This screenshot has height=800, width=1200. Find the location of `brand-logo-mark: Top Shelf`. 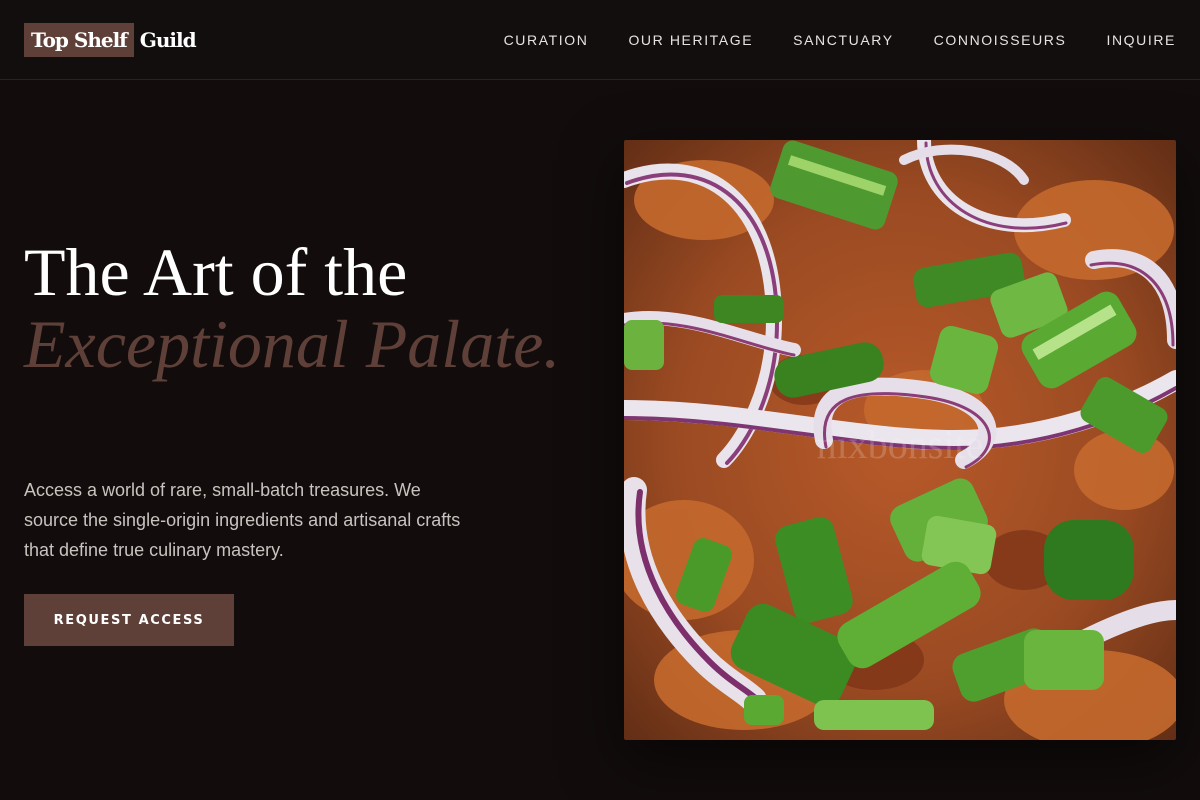

brand-logo-mark: Top Shelf is located at coordinates (79, 40).